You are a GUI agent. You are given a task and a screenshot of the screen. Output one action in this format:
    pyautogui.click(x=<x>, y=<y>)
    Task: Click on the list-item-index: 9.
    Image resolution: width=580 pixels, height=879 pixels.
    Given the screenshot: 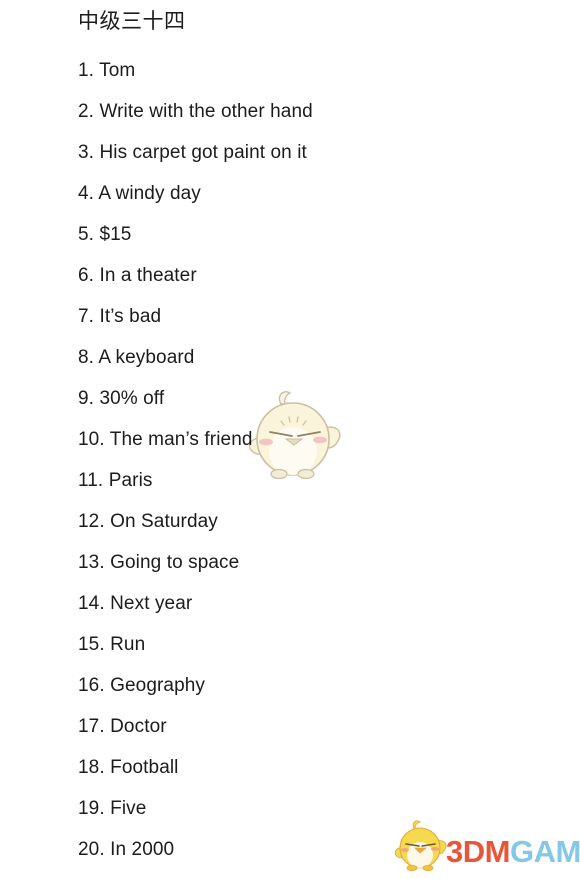 What is the action you would take?
    pyautogui.click(x=86, y=398)
    